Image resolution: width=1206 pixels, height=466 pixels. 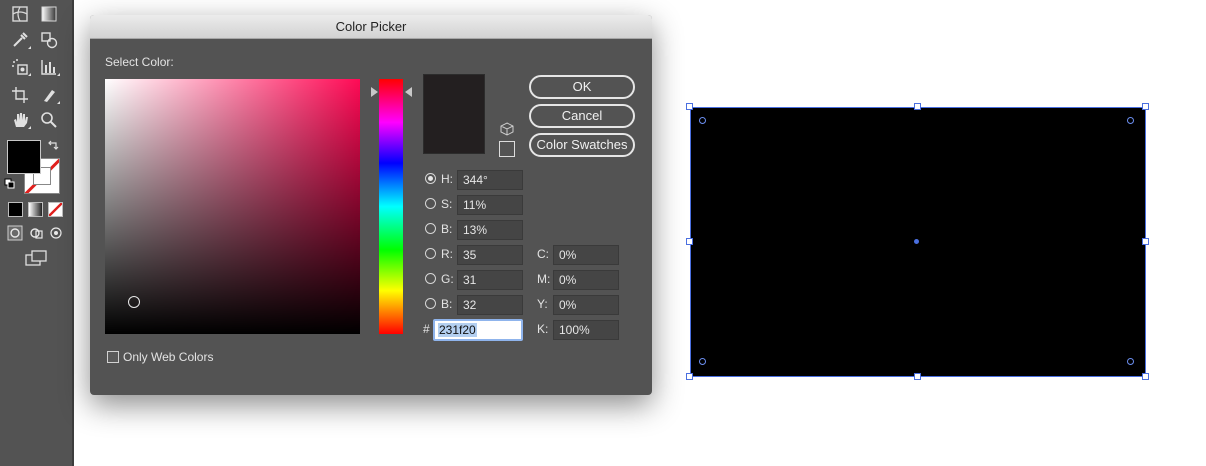 I want to click on color-mode-icon, so click(x=15, y=209).